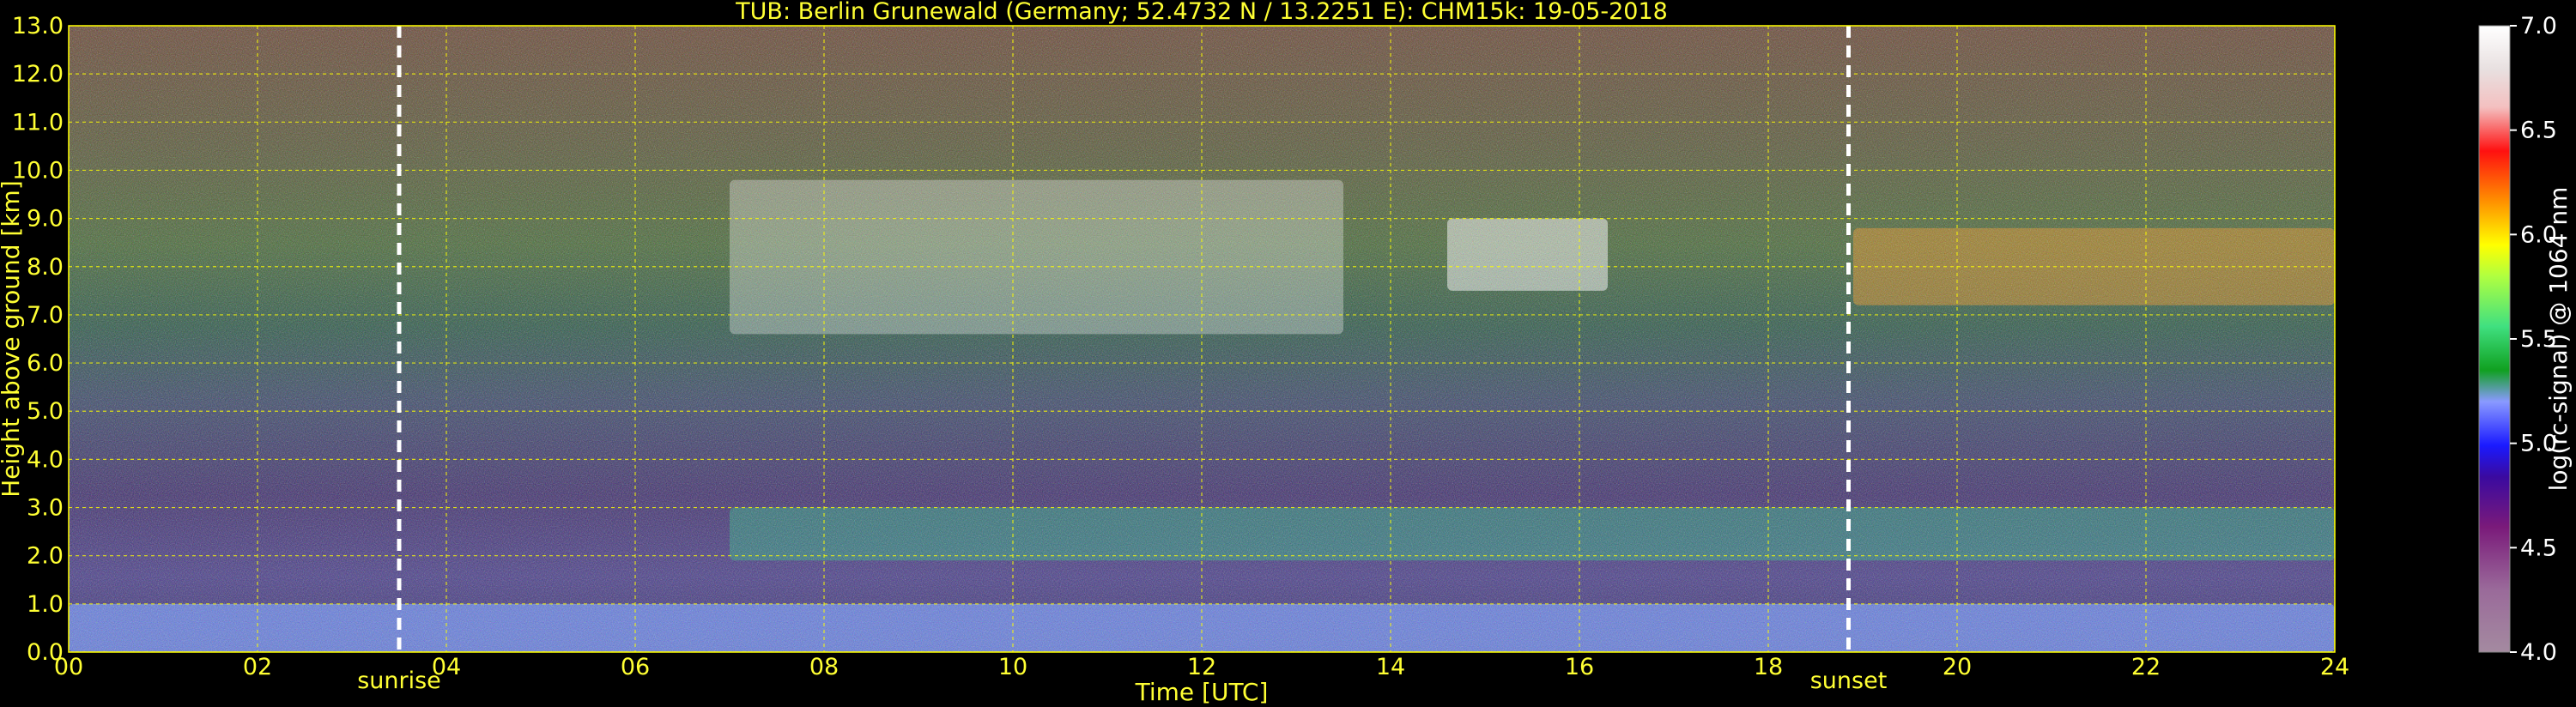  What do you see at coordinates (257, 667) in the screenshot?
I see `x-tick-label: 02` at bounding box center [257, 667].